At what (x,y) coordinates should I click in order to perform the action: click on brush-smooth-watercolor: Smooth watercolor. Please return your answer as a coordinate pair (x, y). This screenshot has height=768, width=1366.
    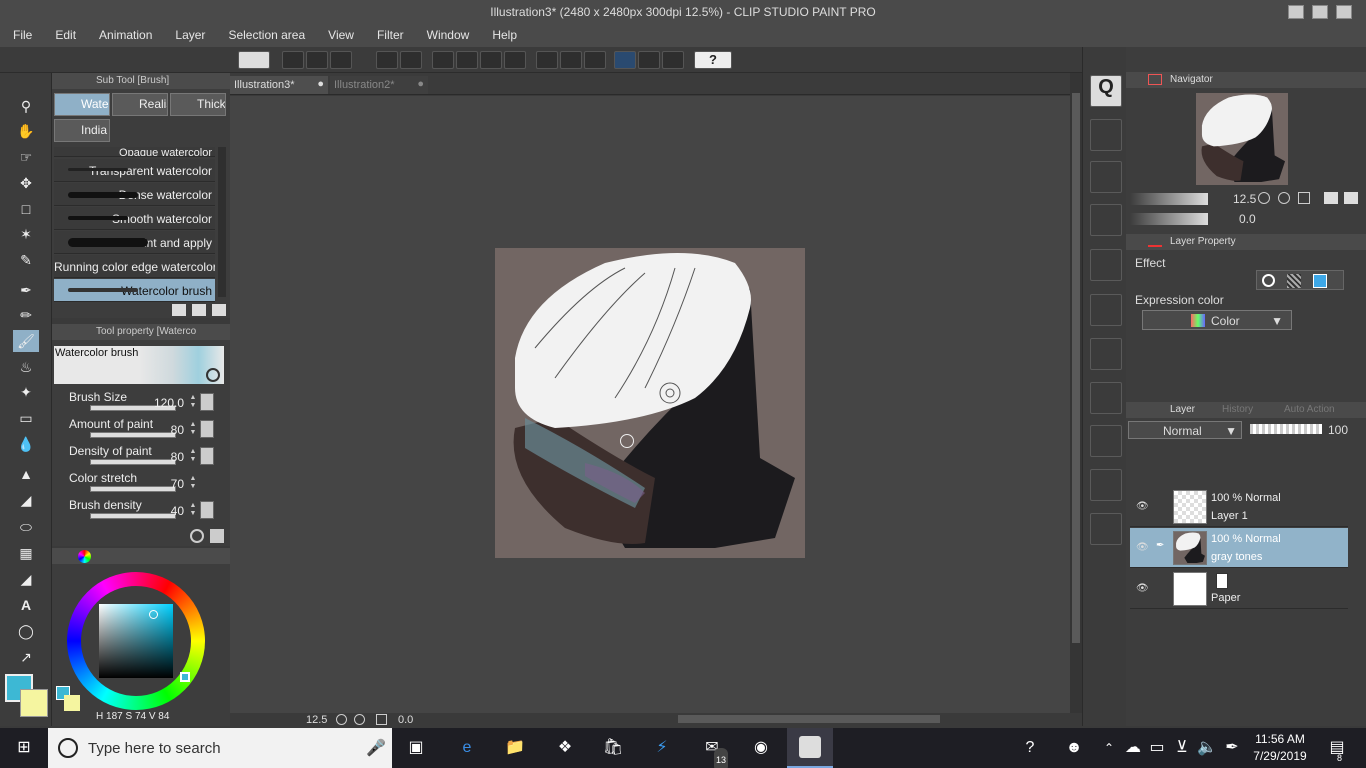
    Looking at the image, I should click on (134, 218).